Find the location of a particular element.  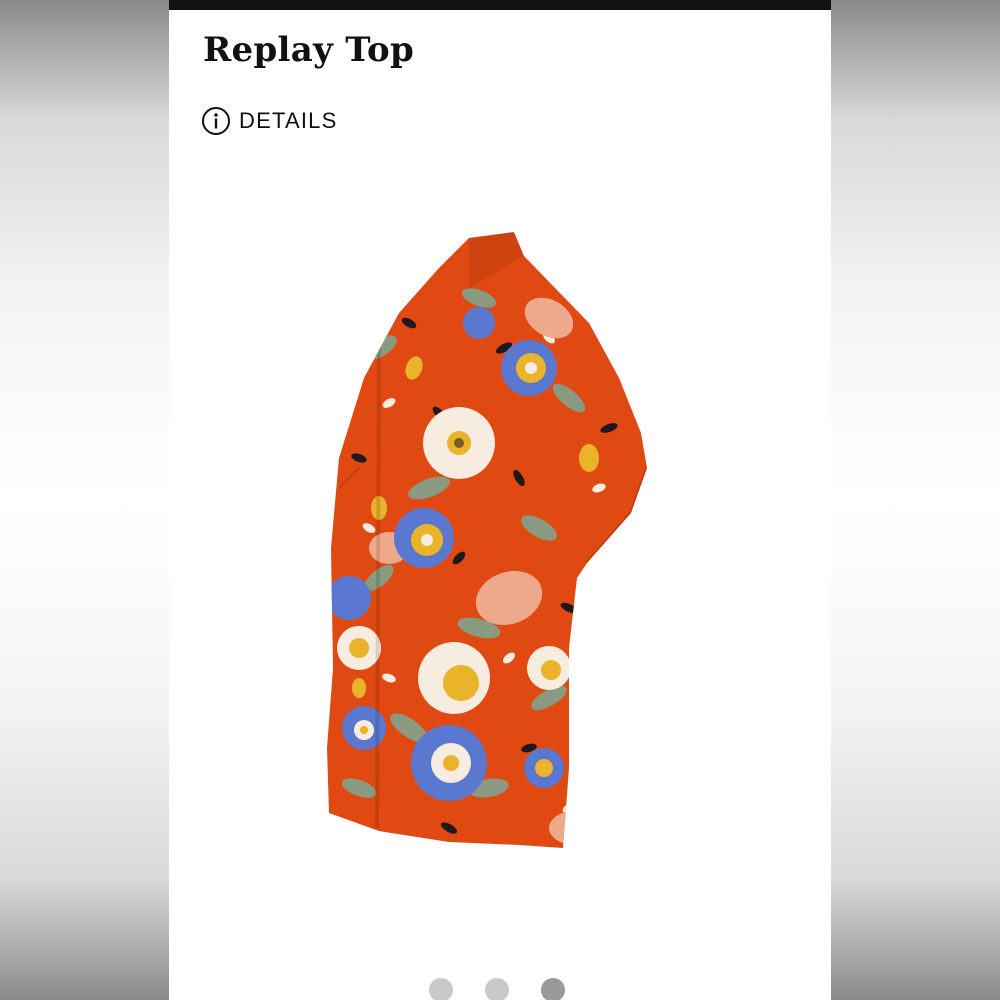

details-button: DETAILS is located at coordinates (269, 121).